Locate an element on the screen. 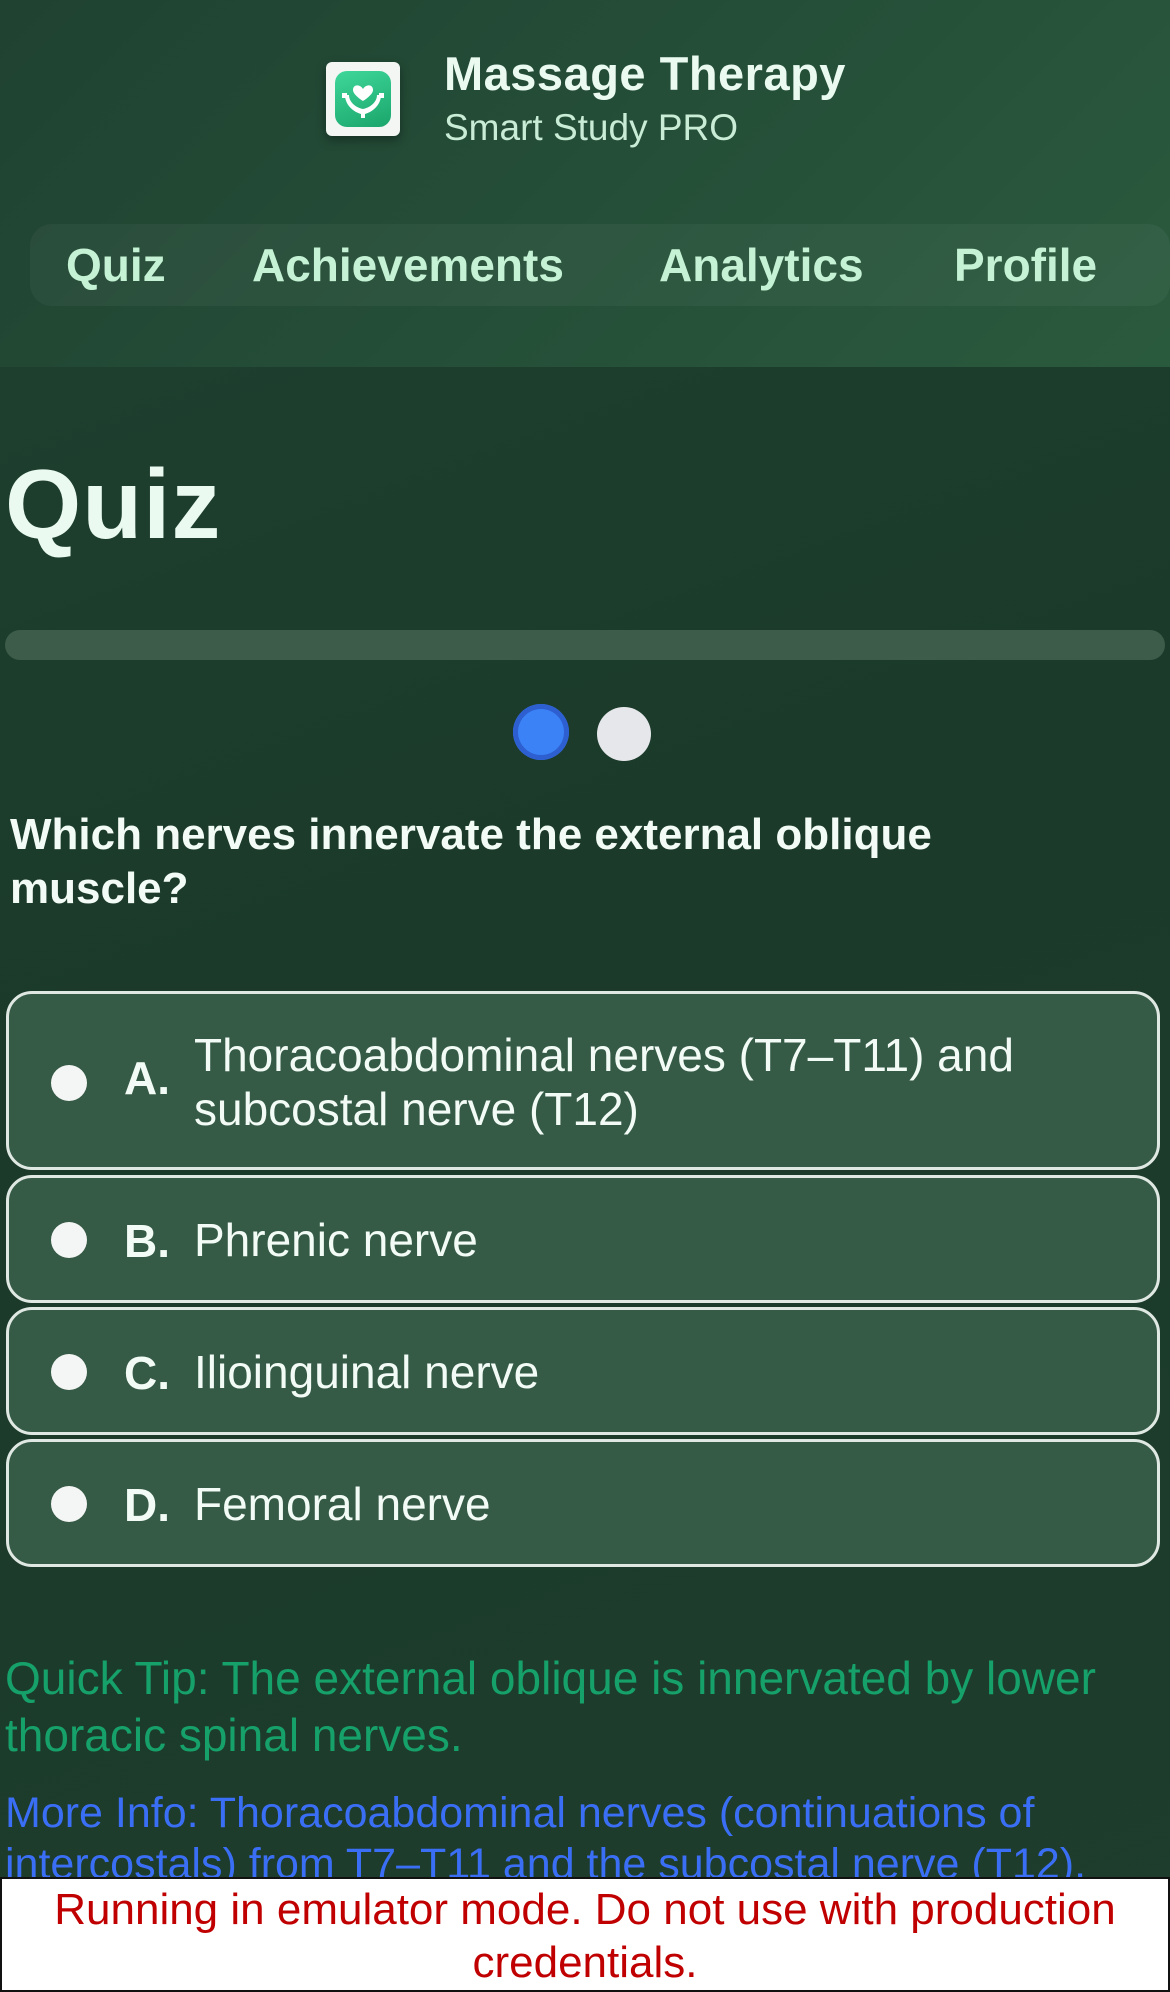 The image size is (1170, 1992). answer-option-b: B. Phrenic nerve is located at coordinates (583, 1239).